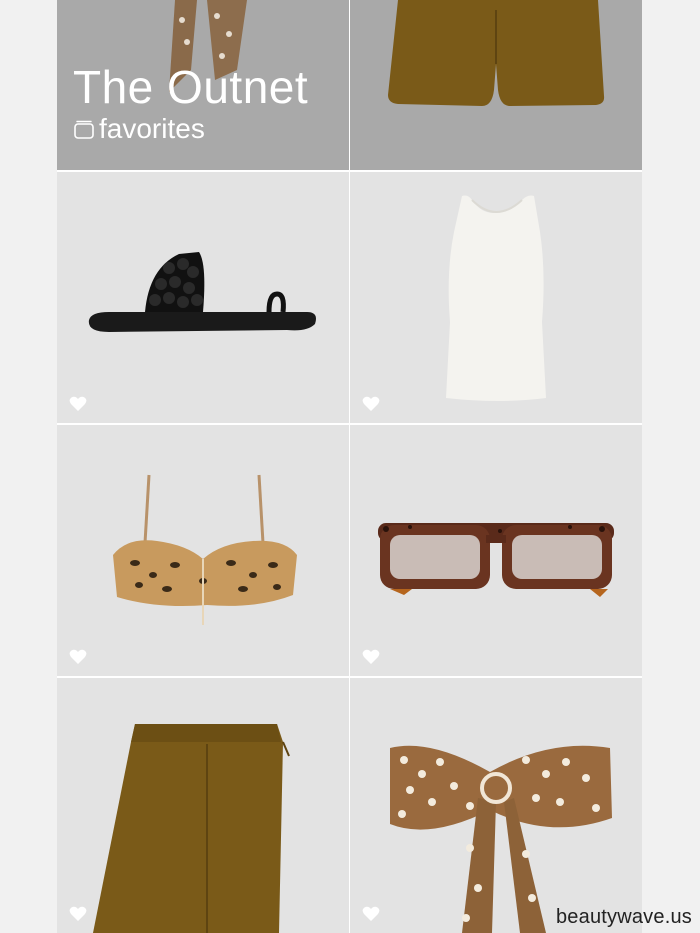 Image resolution: width=700 pixels, height=933 pixels. I want to click on product-card-white-tank-top, so click(496, 297).